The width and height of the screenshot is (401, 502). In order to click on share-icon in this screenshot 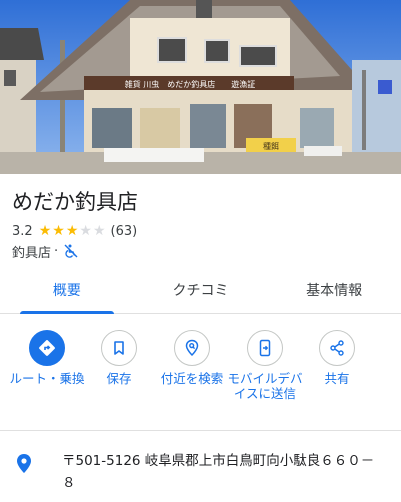, I will do `click(337, 348)`.